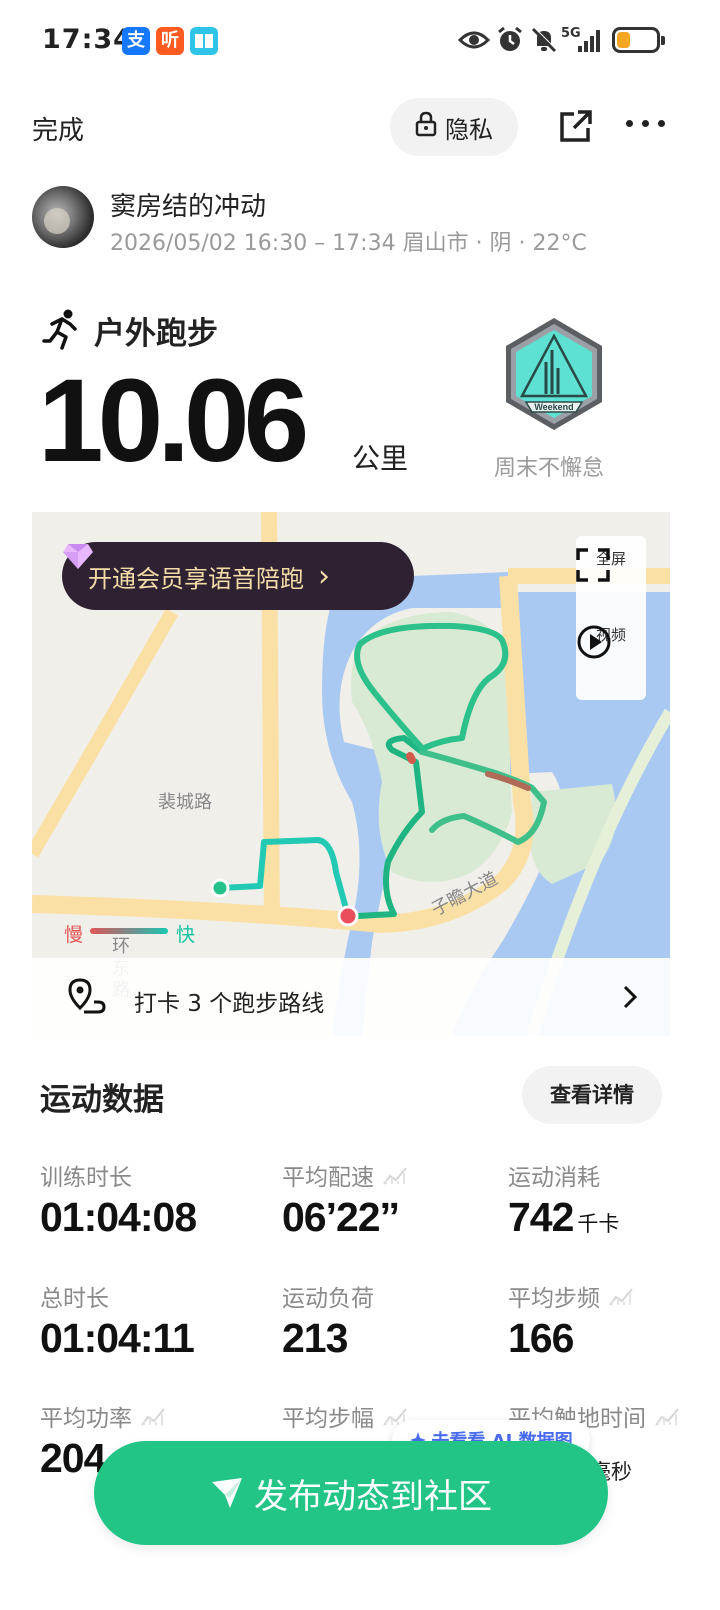 The image size is (720, 1610). Describe the element at coordinates (351, 997) in the screenshot. I see `checkin-routes-row: 打卡 3 个跑步路线` at that location.